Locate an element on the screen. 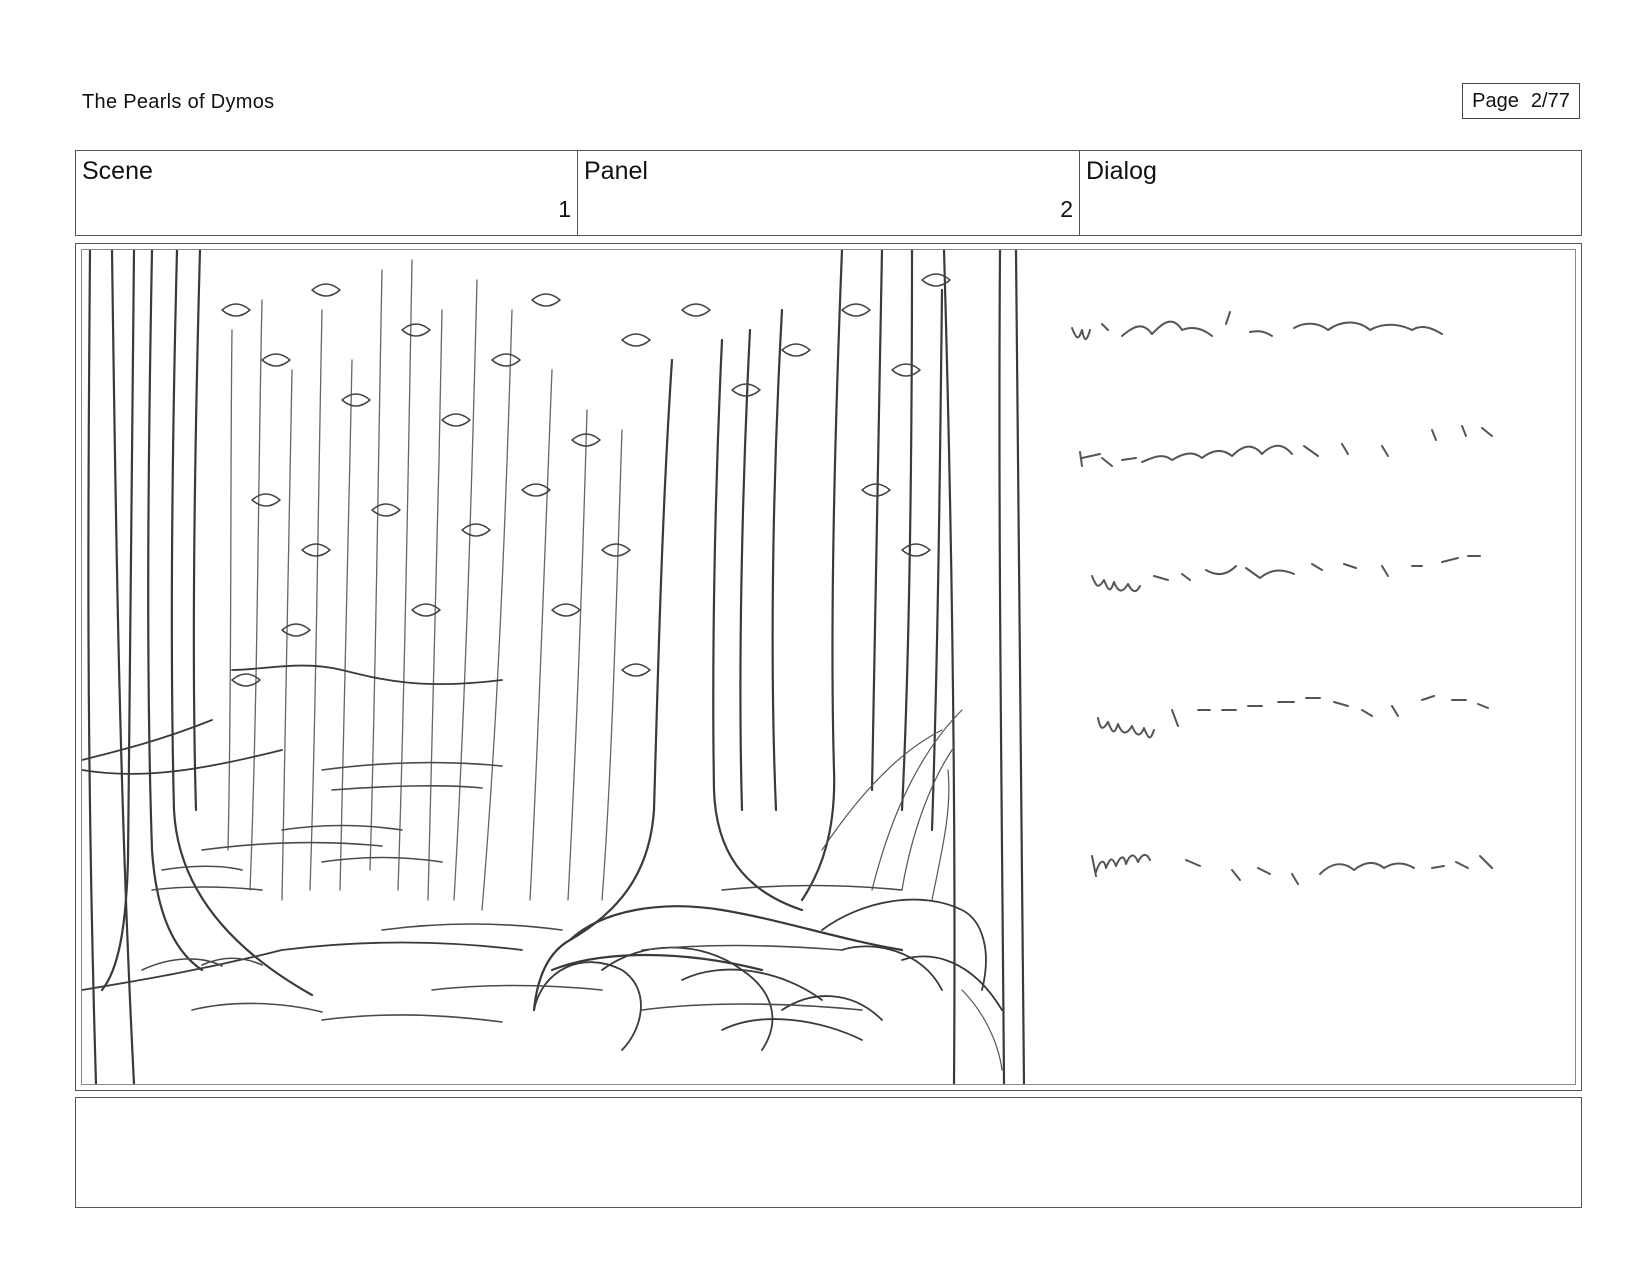  scene-number: 1 is located at coordinates (564, 209).